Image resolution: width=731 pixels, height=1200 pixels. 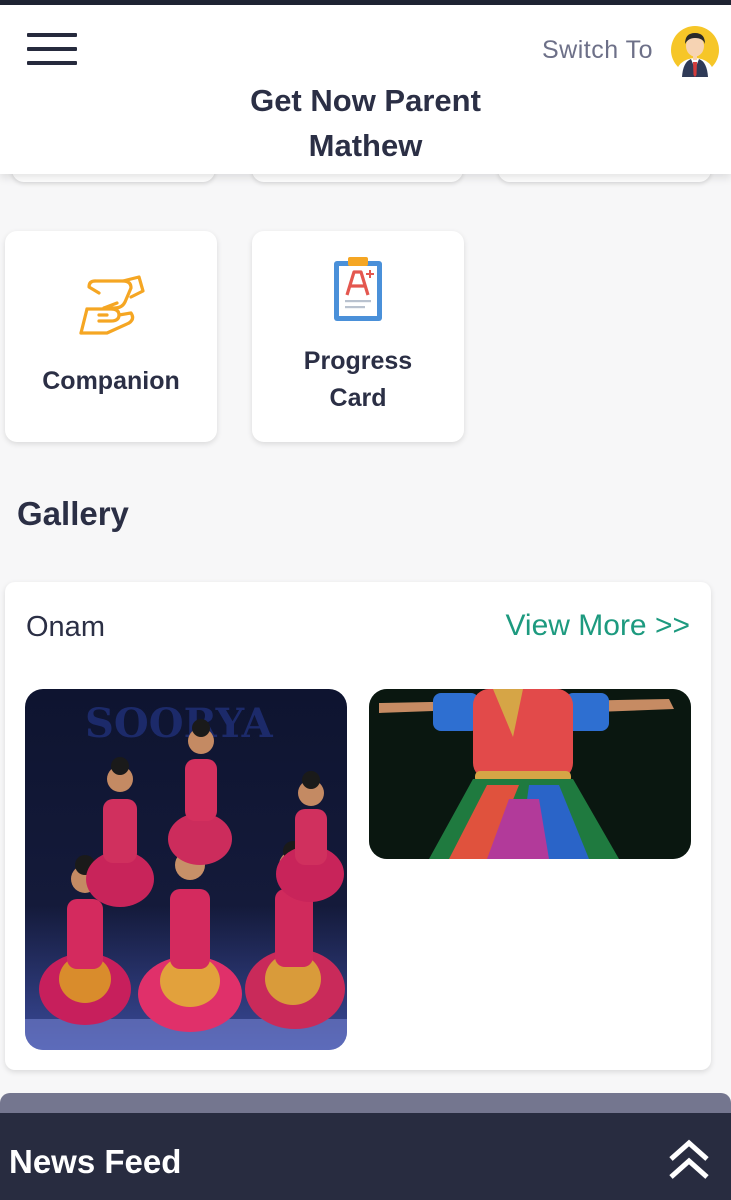 I want to click on double-chevron-up-icon, so click(x=689, y=1160).